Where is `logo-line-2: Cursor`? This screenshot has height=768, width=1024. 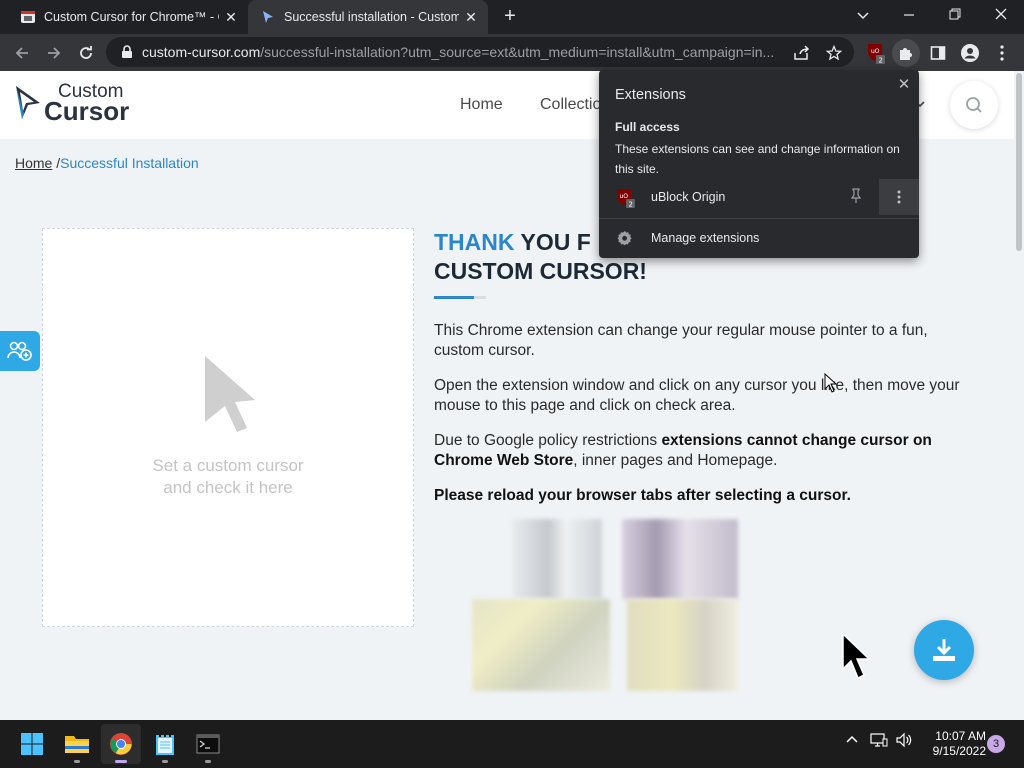
logo-line-2: Cursor is located at coordinates (87, 111).